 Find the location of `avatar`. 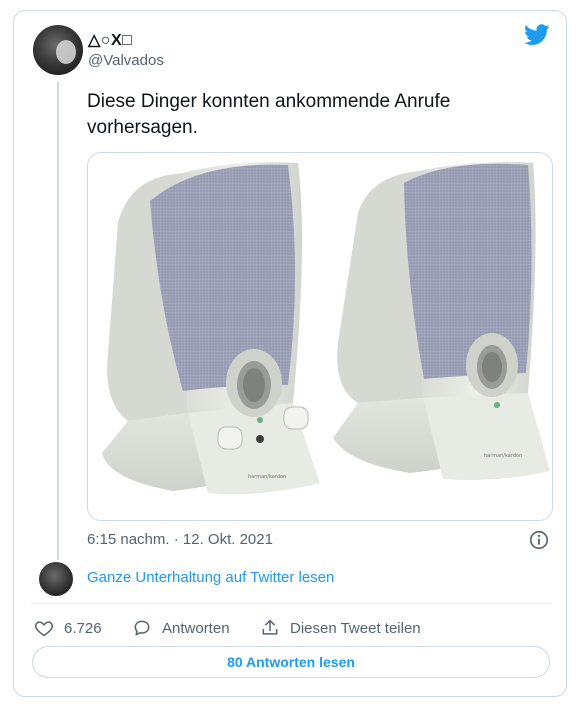

avatar is located at coordinates (58, 50).